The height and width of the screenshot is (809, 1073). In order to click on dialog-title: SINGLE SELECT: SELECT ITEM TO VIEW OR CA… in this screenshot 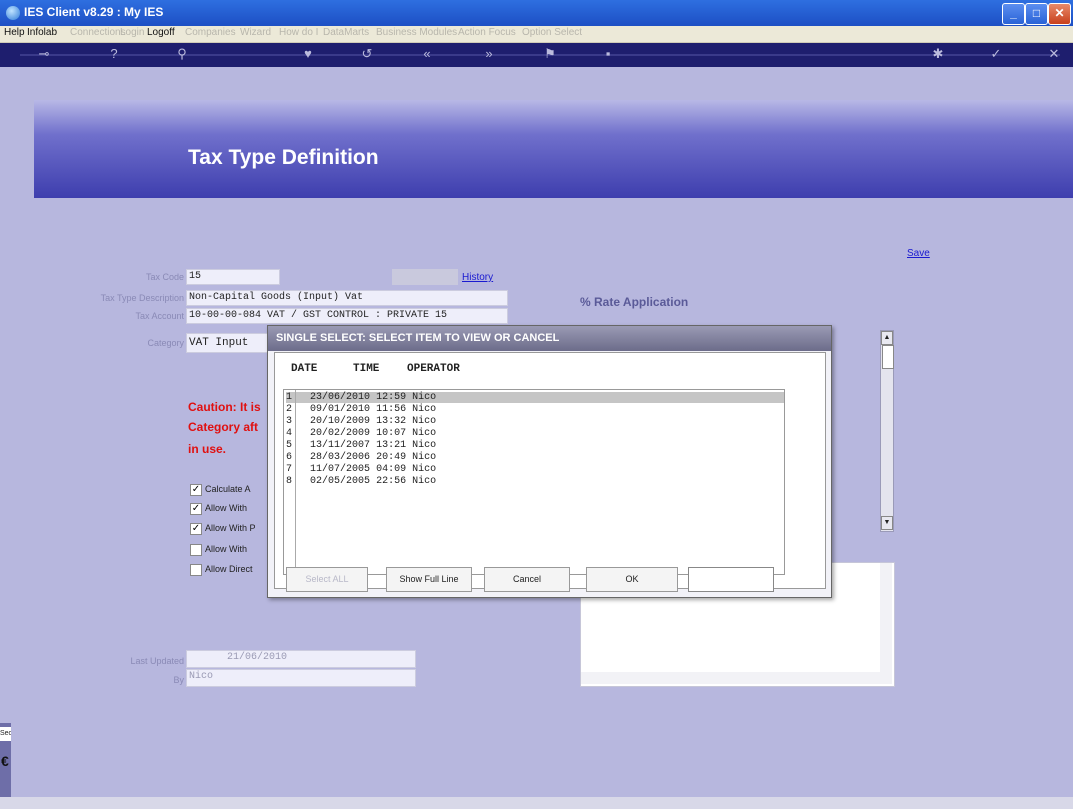, I will do `click(549, 338)`.